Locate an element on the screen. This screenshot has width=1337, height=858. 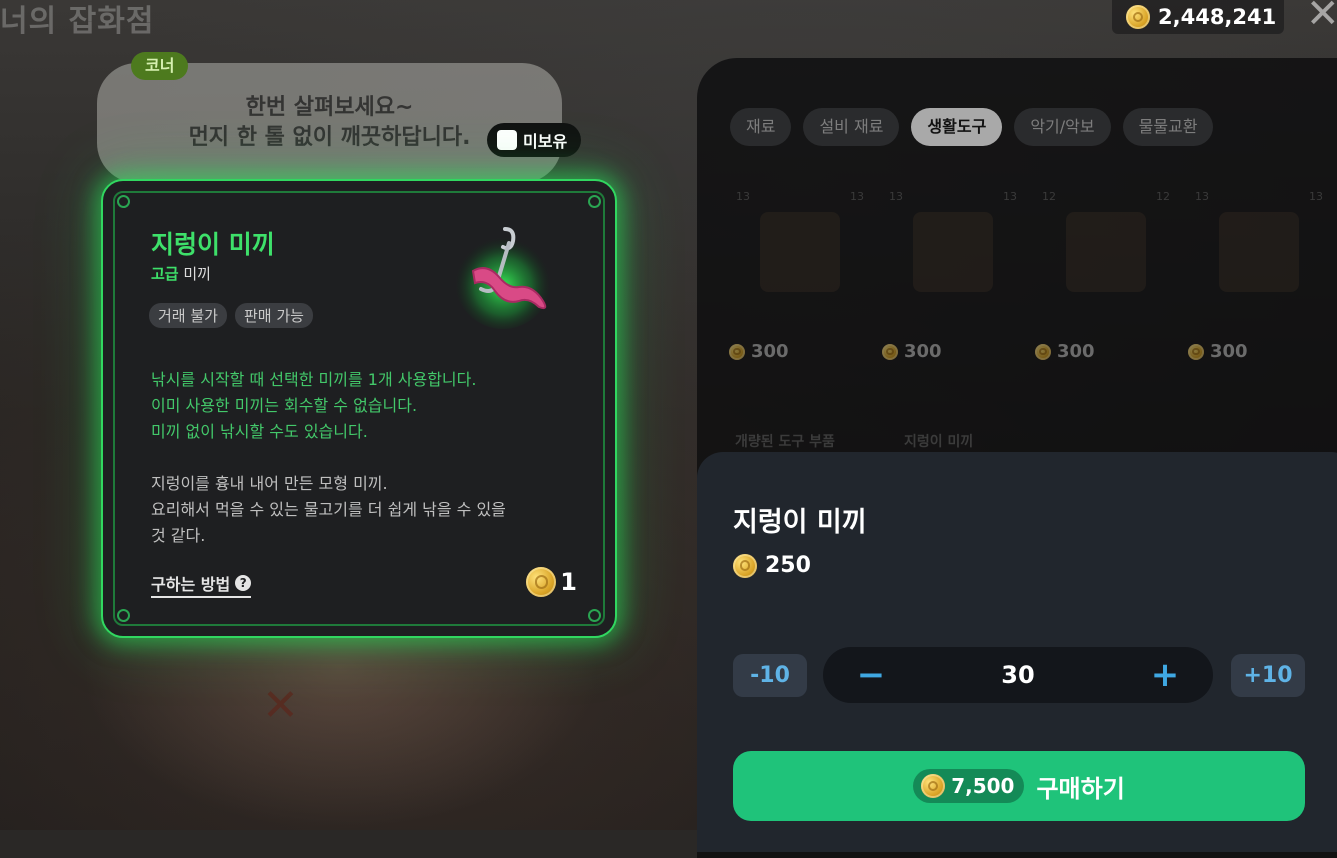
item-grade-level: 고급 is located at coordinates (165, 274).